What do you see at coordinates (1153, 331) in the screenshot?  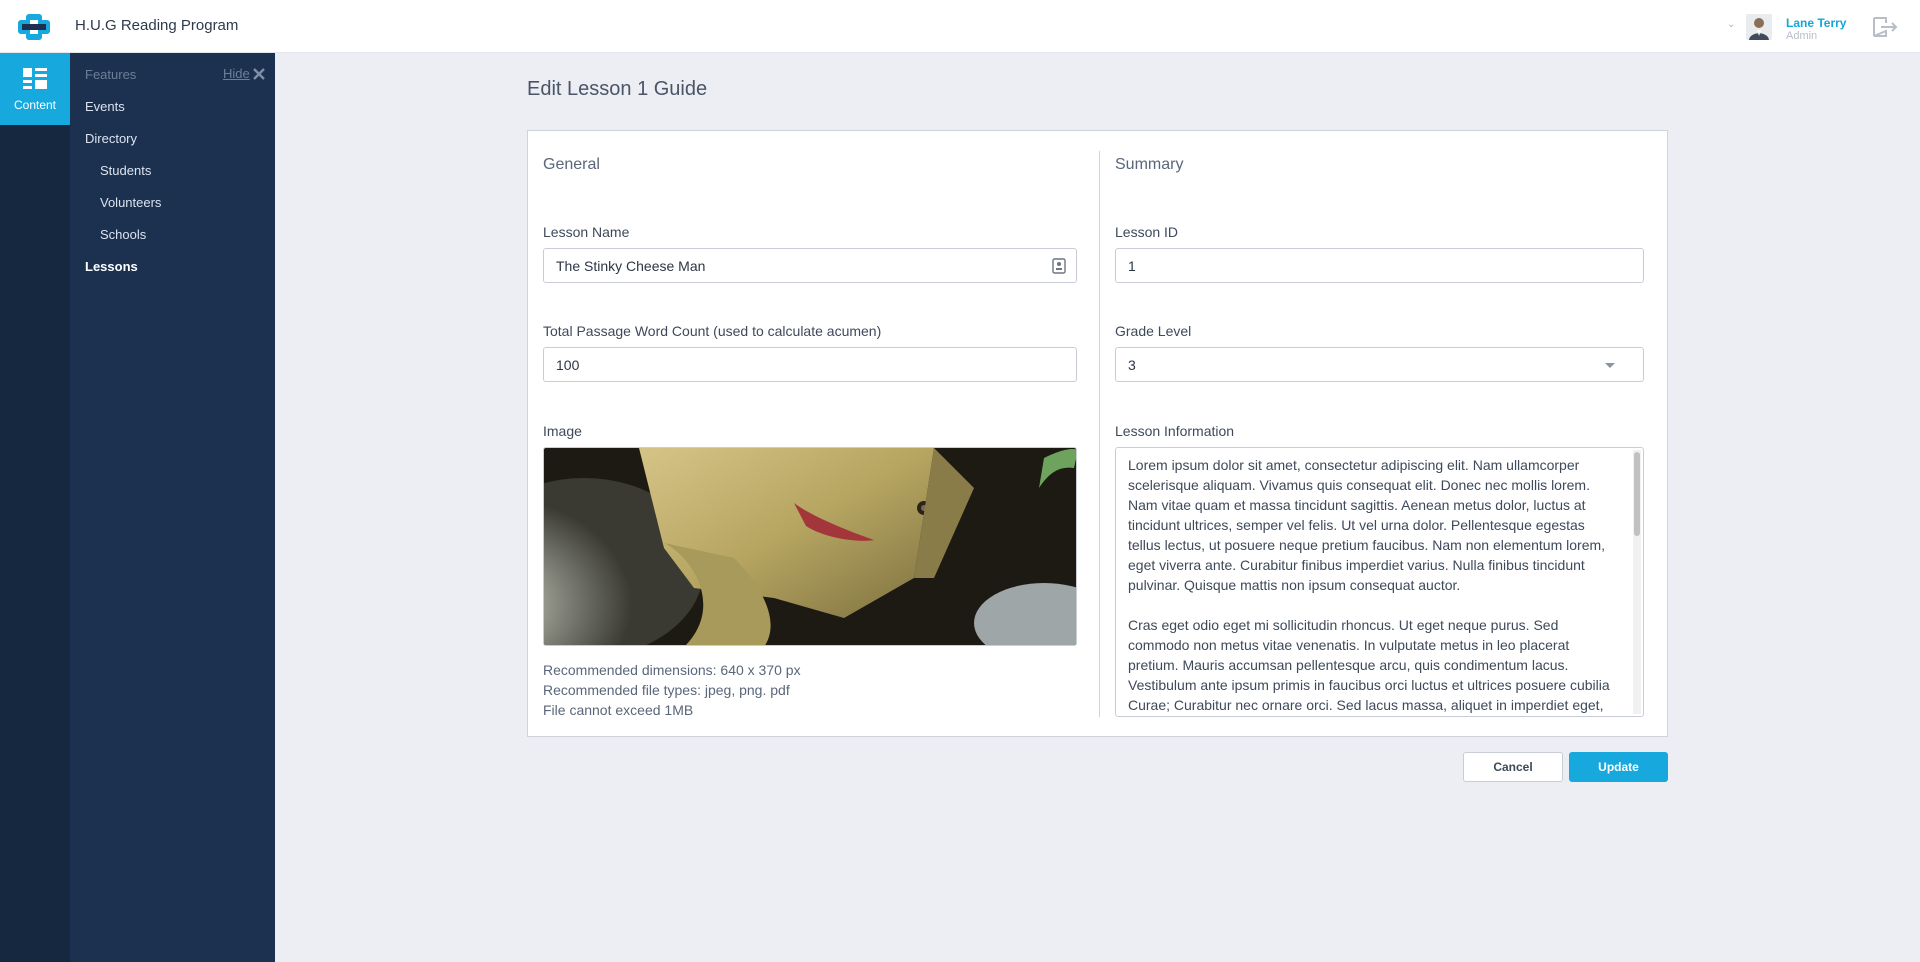 I see `grade-level-label: Grade Level` at bounding box center [1153, 331].